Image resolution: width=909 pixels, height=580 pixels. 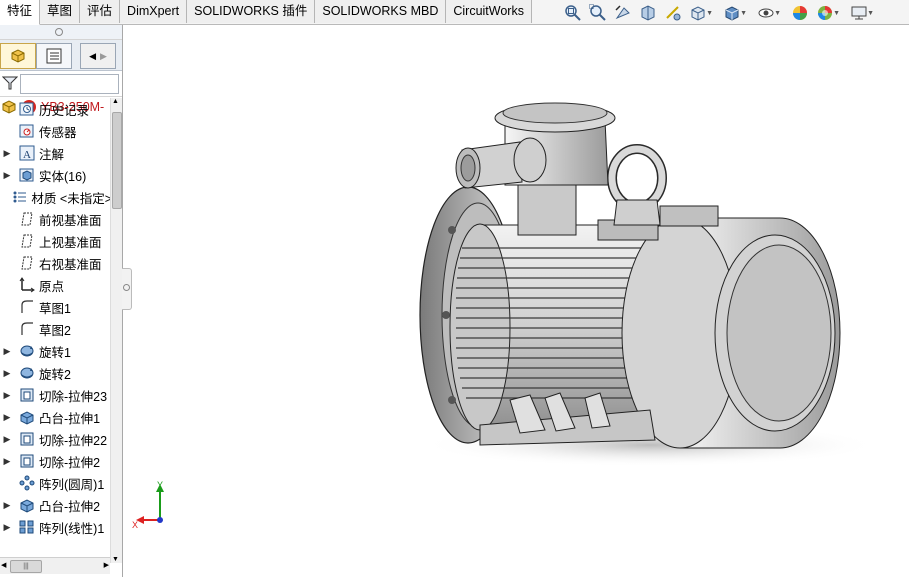 What do you see at coordinates (55, 241) in the screenshot?
I see `tree-item: 上视基准面` at bounding box center [55, 241].